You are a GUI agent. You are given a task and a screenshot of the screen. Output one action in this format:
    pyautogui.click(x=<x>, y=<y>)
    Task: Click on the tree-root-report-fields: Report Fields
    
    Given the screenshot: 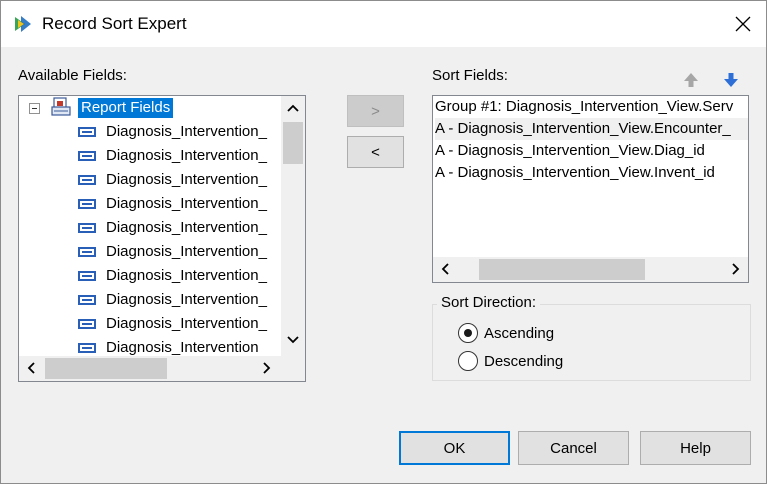 What is the action you would take?
    pyautogui.click(x=149, y=108)
    